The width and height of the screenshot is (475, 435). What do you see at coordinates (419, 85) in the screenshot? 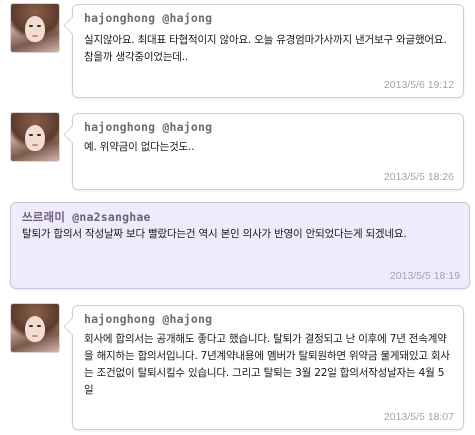
I see `tweet-timestamp: 2013/5/6 19:12` at bounding box center [419, 85].